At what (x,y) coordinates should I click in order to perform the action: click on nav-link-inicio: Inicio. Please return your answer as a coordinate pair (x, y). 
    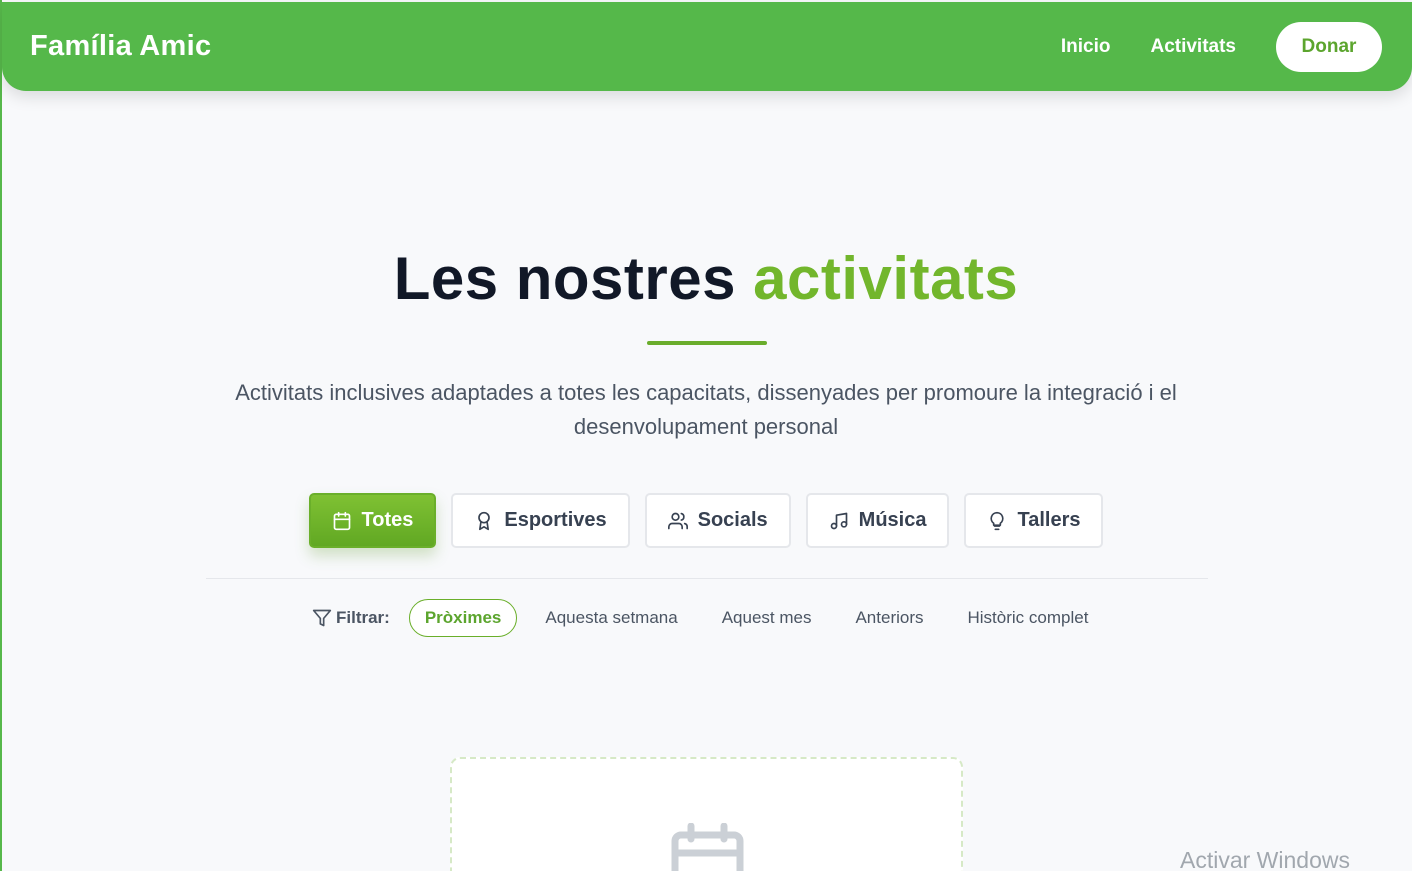
    Looking at the image, I should click on (1086, 47).